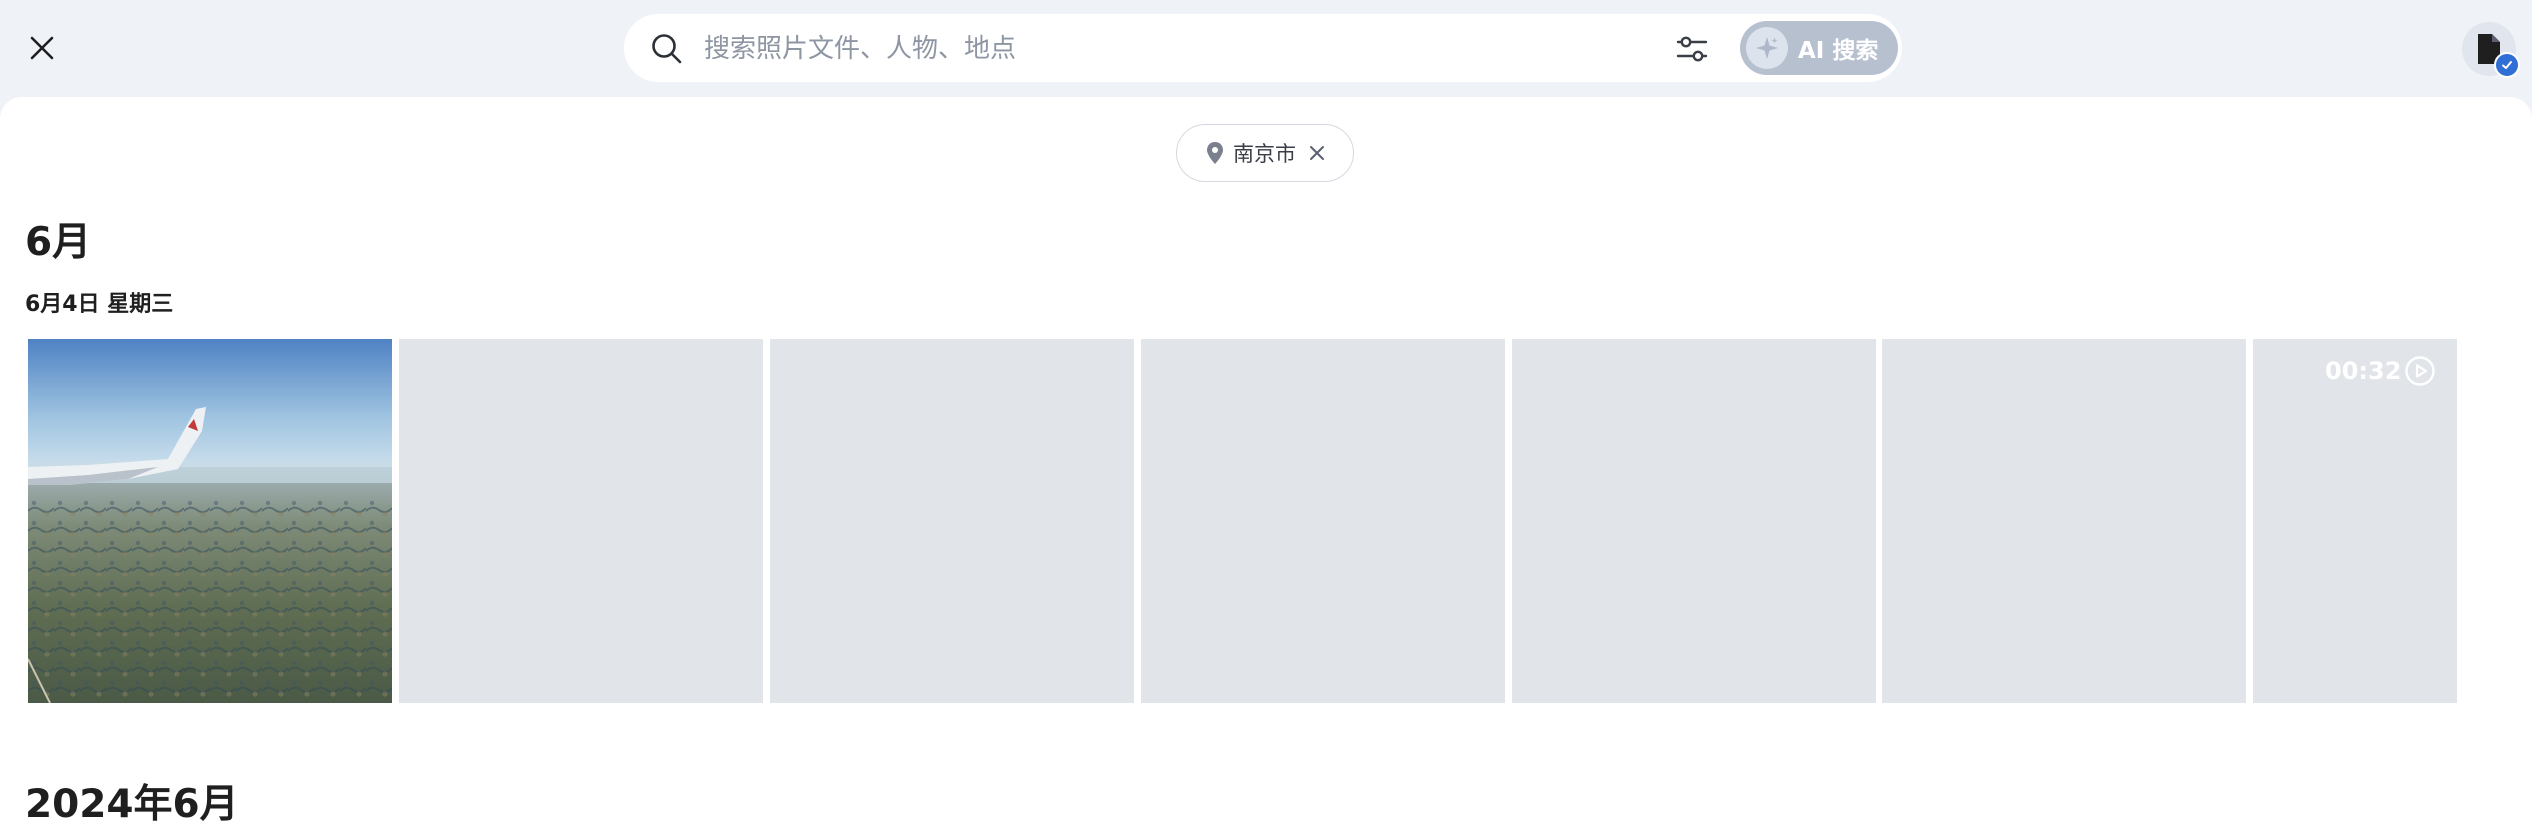  What do you see at coordinates (58, 242) in the screenshot?
I see `month-heading: 6月` at bounding box center [58, 242].